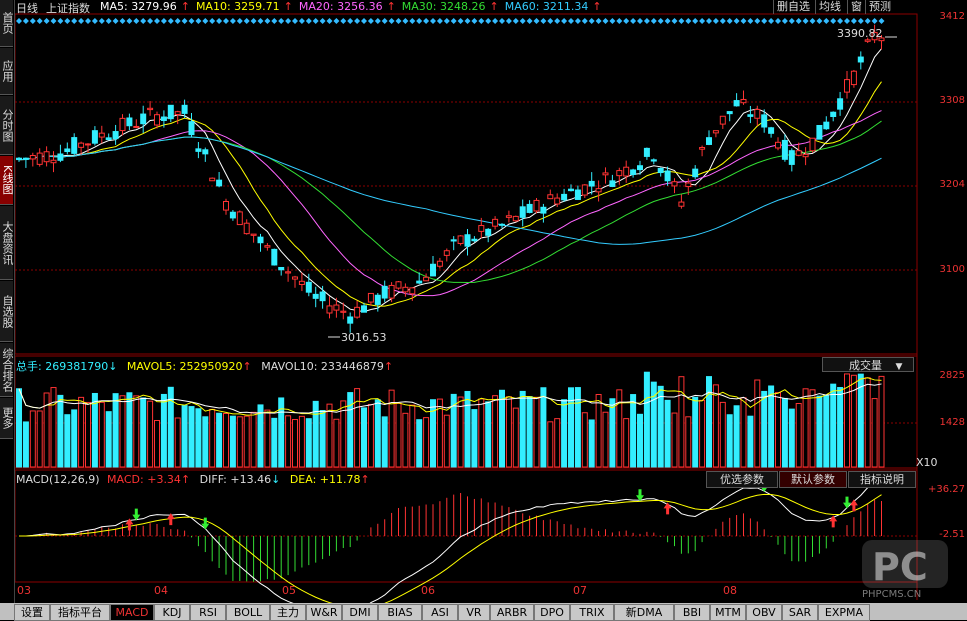 This screenshot has height=621, width=967. What do you see at coordinates (813, 479) in the screenshot?
I see `default-params-button: 默认参数` at bounding box center [813, 479].